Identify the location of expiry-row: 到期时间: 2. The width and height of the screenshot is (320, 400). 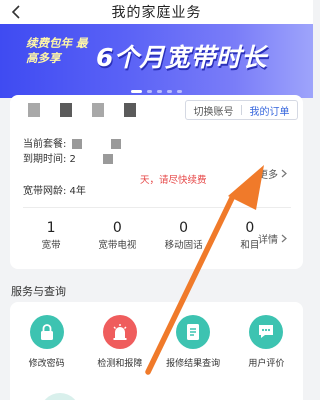
(68, 159).